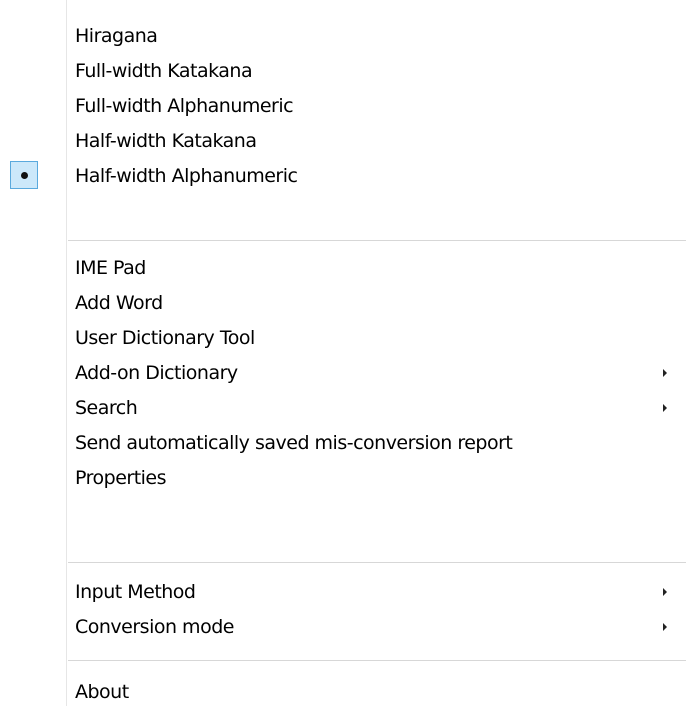 The width and height of the screenshot is (686, 706). What do you see at coordinates (343, 477) in the screenshot?
I see `menu-item-properties: Properties` at bounding box center [343, 477].